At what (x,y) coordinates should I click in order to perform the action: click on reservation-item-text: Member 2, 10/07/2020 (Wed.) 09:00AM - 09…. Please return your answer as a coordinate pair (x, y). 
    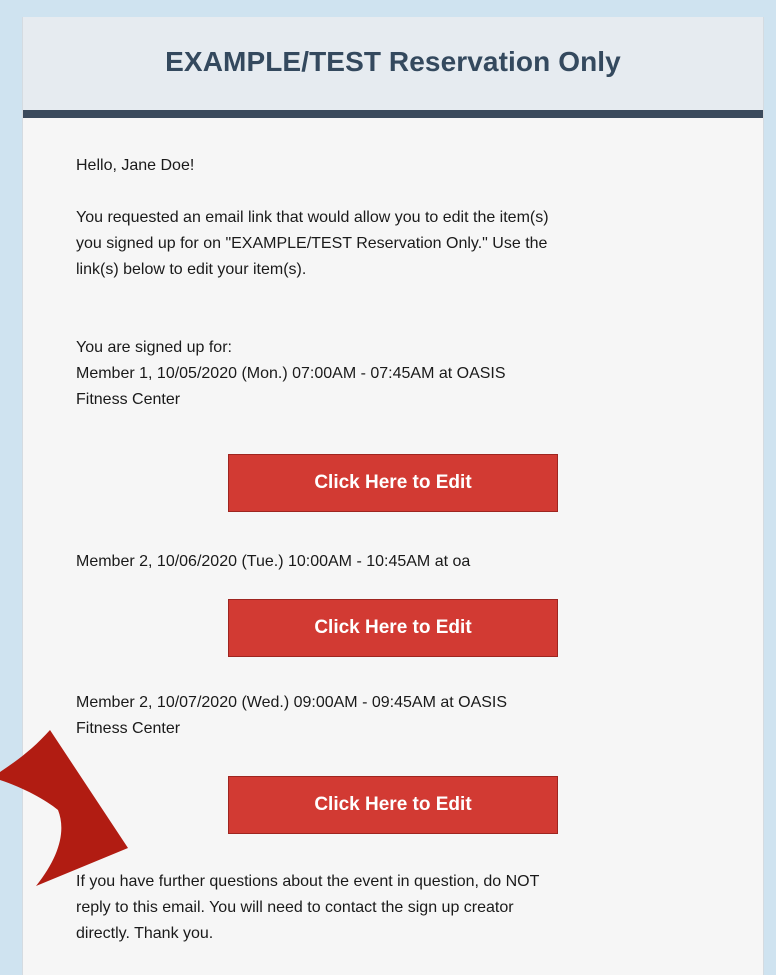
    Looking at the image, I should click on (292, 702).